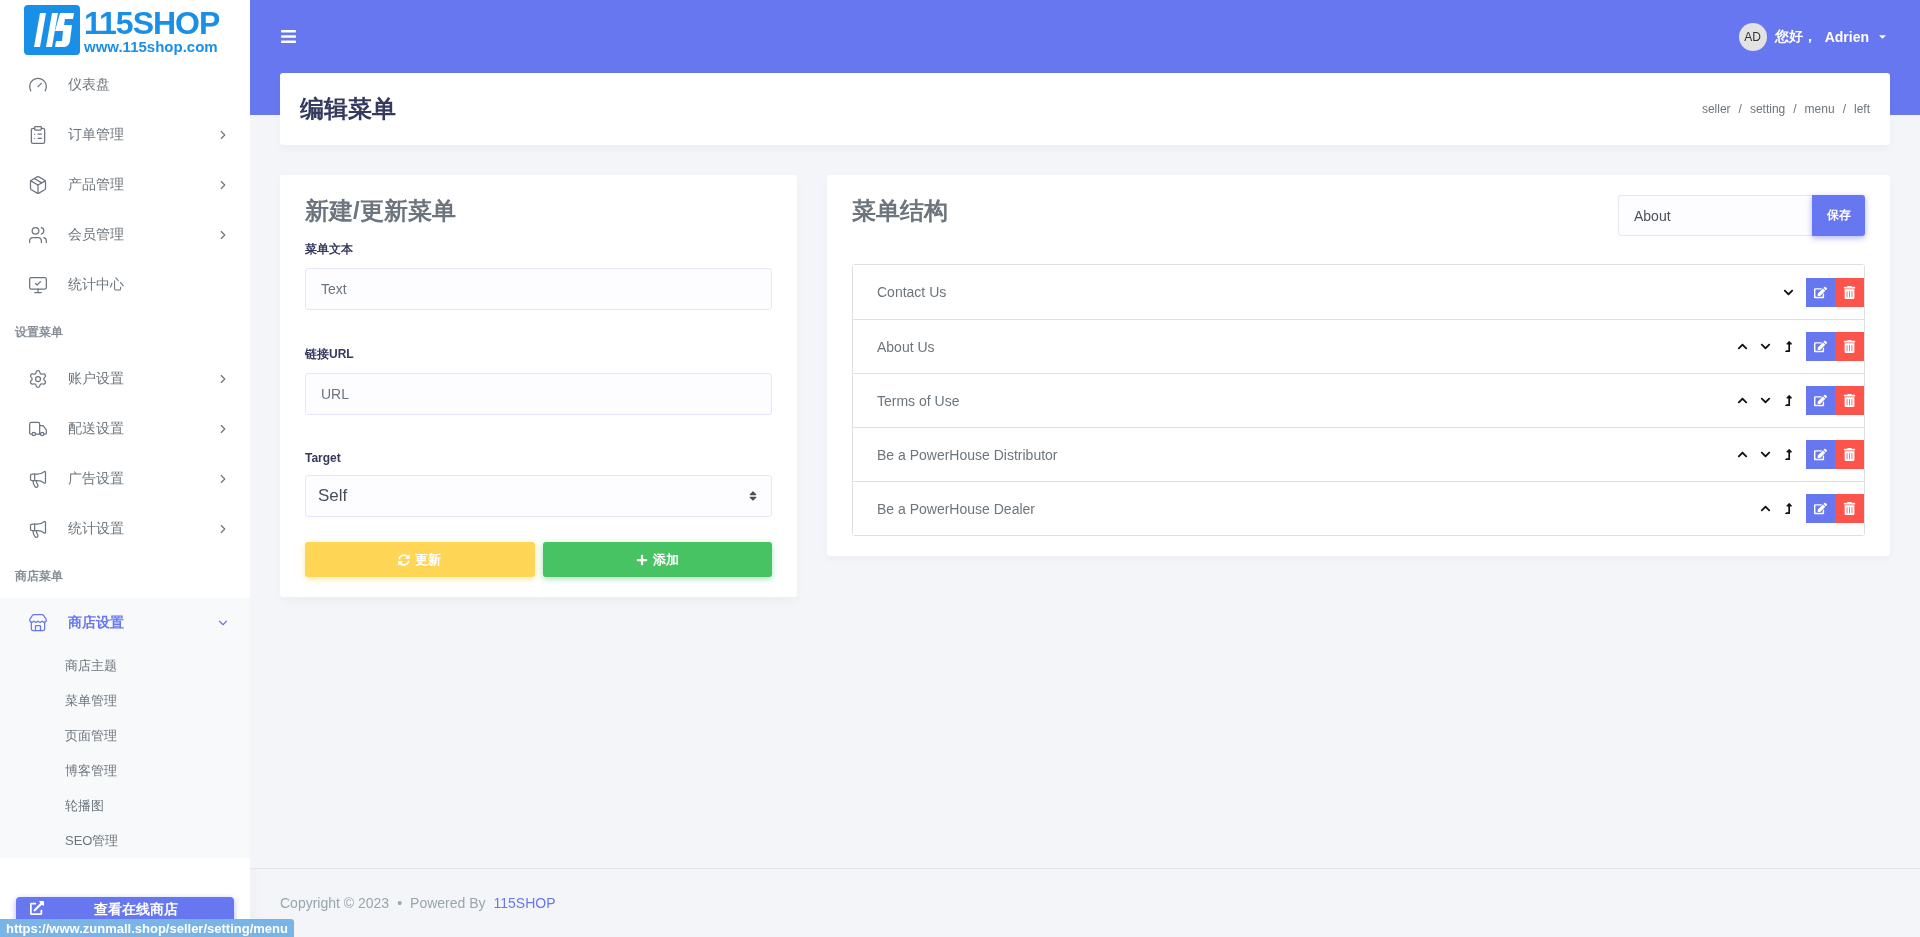  What do you see at coordinates (538, 394) in the screenshot?
I see `input-field: URL` at bounding box center [538, 394].